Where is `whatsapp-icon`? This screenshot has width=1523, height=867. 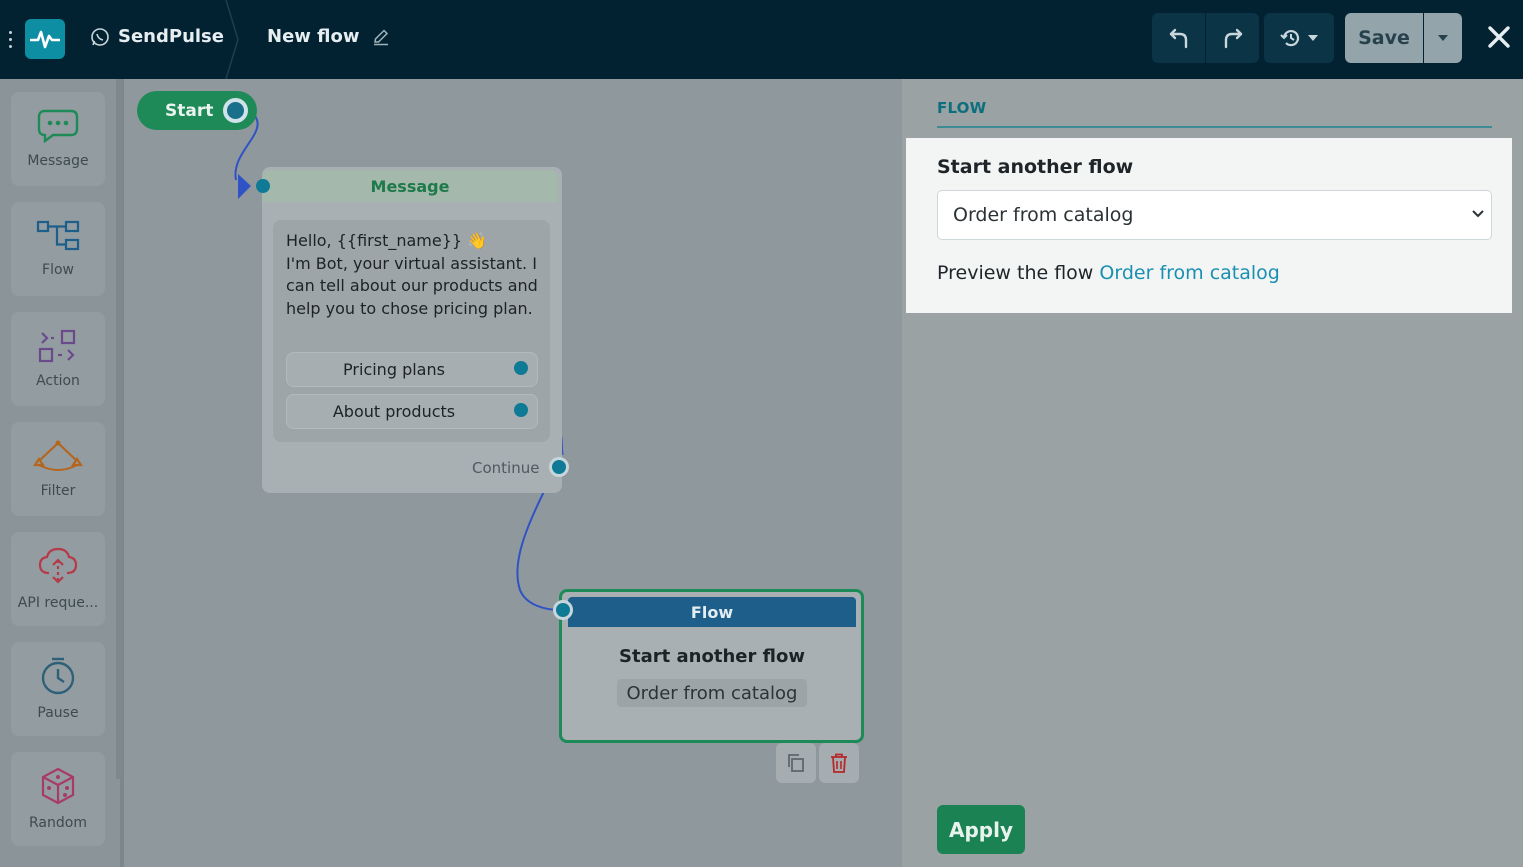
whatsapp-icon is located at coordinates (100, 36).